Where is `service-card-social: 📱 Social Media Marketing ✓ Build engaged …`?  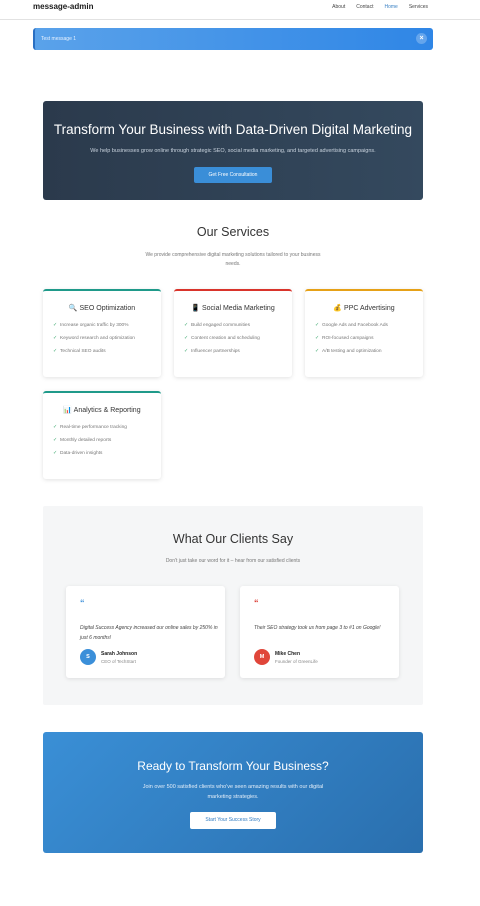
service-card-social: 📱 Social Media Marketing ✓ Build engaged … is located at coordinates (233, 333).